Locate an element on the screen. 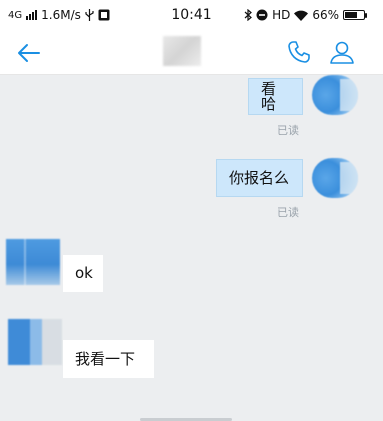  call-button is located at coordinates (299, 52).